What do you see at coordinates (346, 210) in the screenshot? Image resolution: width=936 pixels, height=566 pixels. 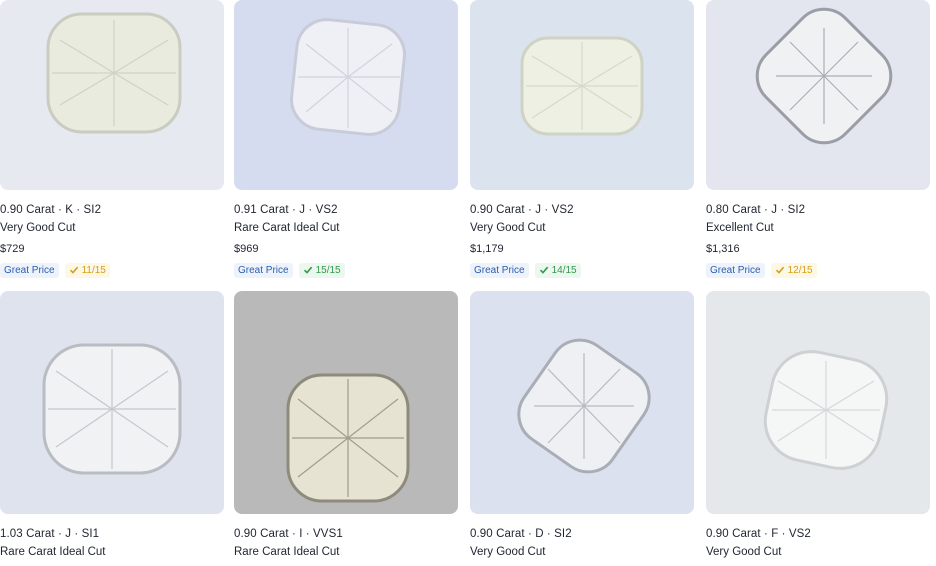 I see `diamond-specs: 0.91 Carat · J · VS2` at bounding box center [346, 210].